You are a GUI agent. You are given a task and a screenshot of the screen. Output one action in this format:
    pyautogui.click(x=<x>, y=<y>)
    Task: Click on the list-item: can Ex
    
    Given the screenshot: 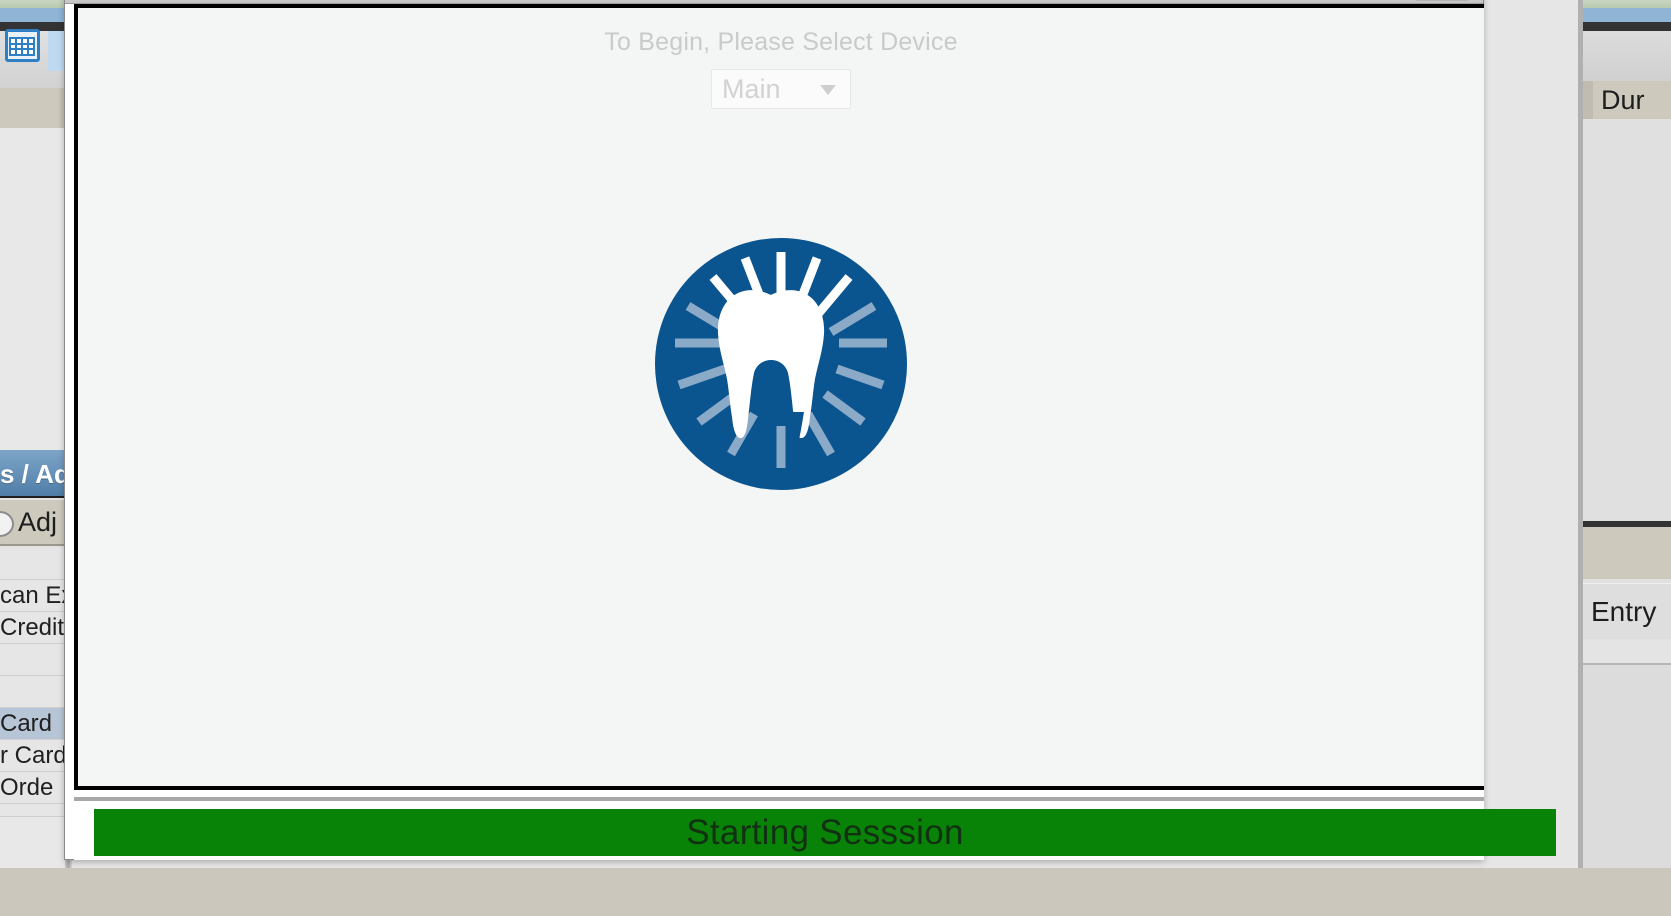 What is the action you would take?
    pyautogui.click(x=36, y=596)
    